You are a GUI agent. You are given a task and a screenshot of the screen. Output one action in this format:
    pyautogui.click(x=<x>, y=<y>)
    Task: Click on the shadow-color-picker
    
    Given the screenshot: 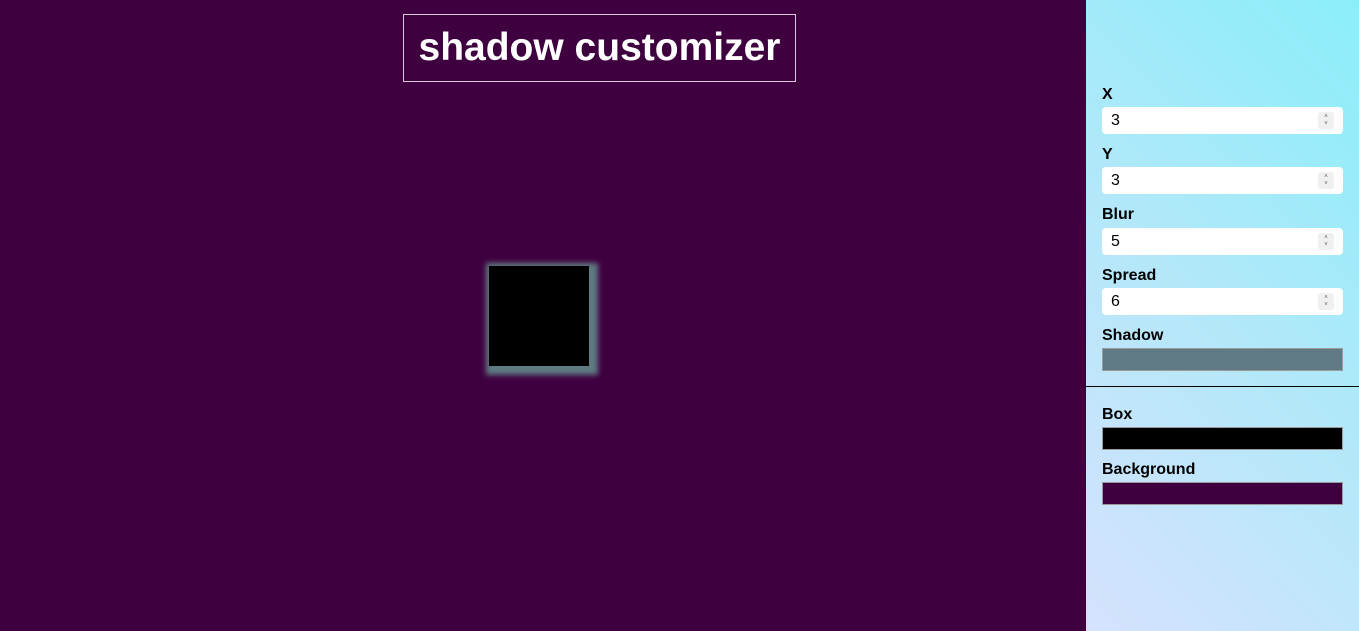 What is the action you would take?
    pyautogui.click(x=1222, y=359)
    